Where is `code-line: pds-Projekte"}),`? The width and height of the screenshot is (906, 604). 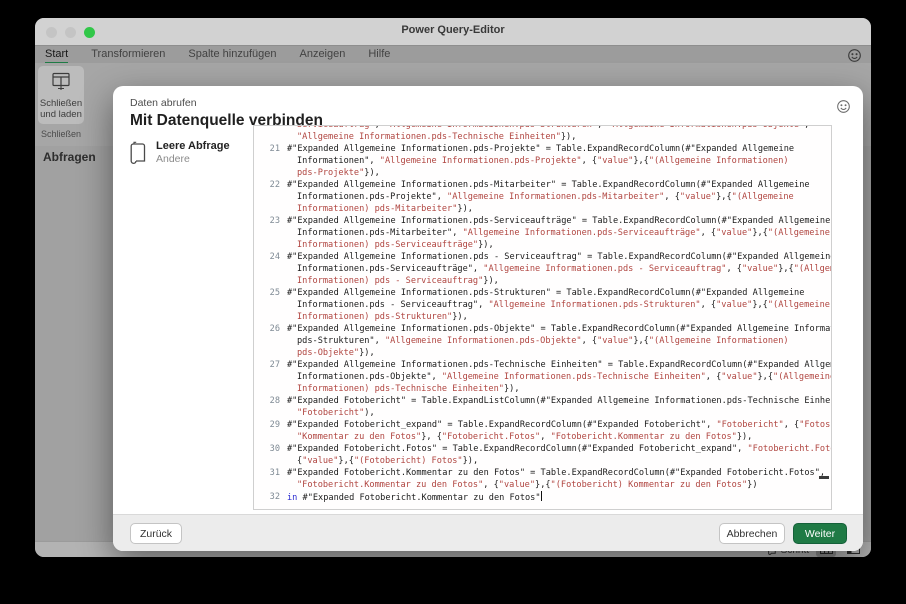
code-line: pds-Projekte"}), is located at coordinates (545, 173).